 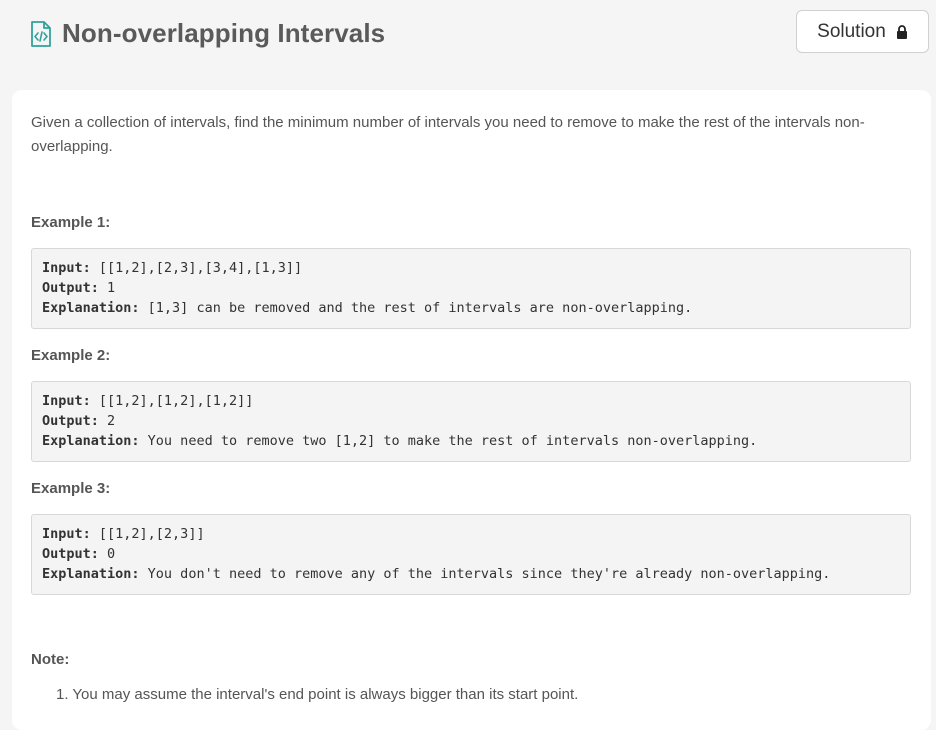 I want to click on output-value: 0, so click(x=107, y=554).